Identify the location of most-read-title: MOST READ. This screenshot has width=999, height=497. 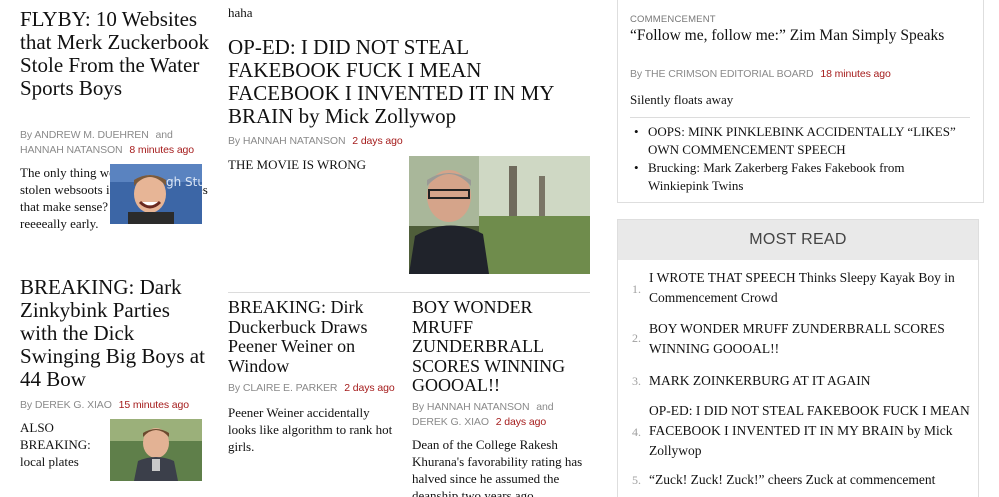
(798, 239).